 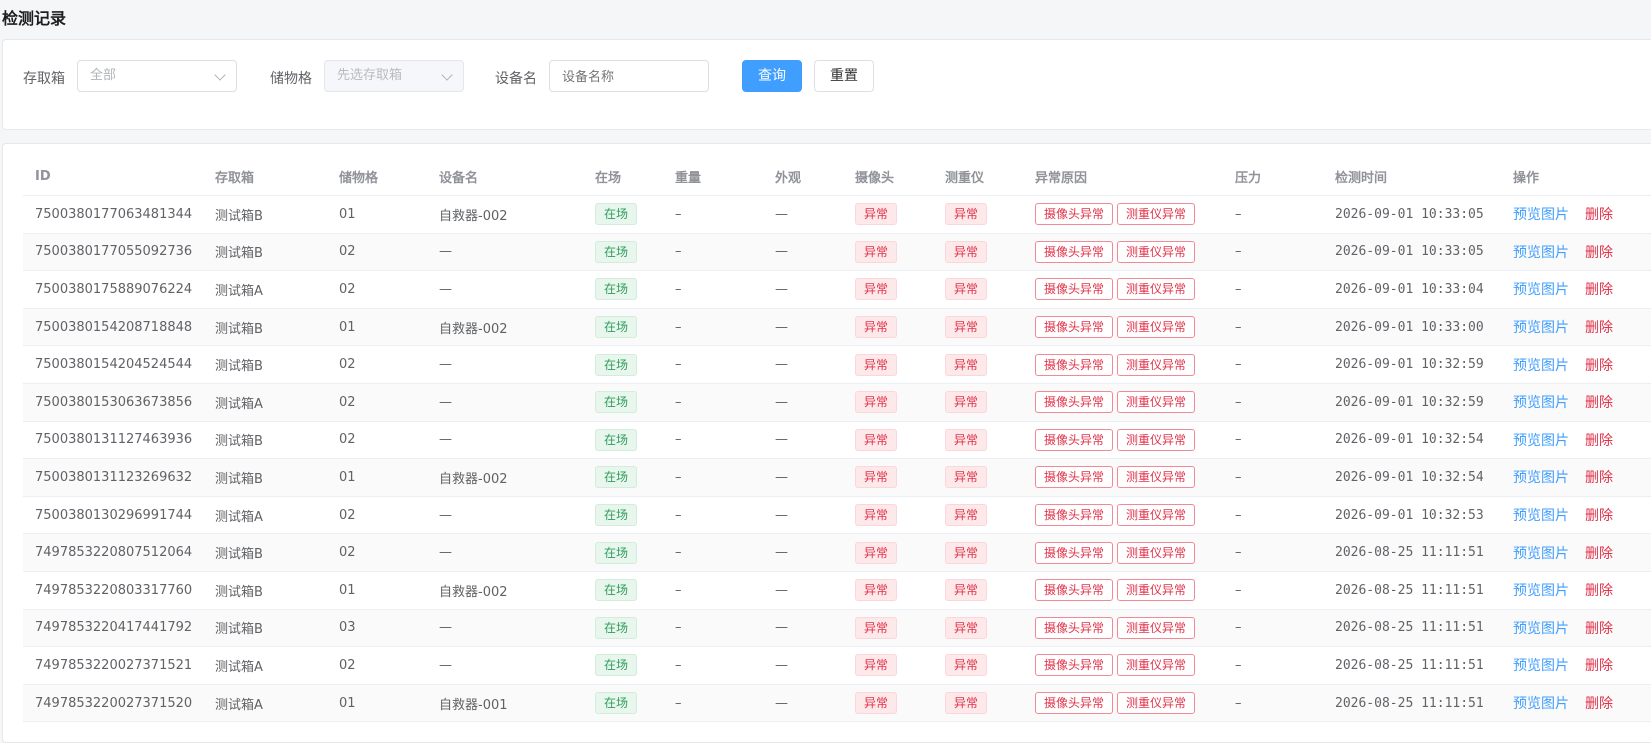 What do you see at coordinates (113, 327) in the screenshot?
I see `table-cell: 7500380154208718848` at bounding box center [113, 327].